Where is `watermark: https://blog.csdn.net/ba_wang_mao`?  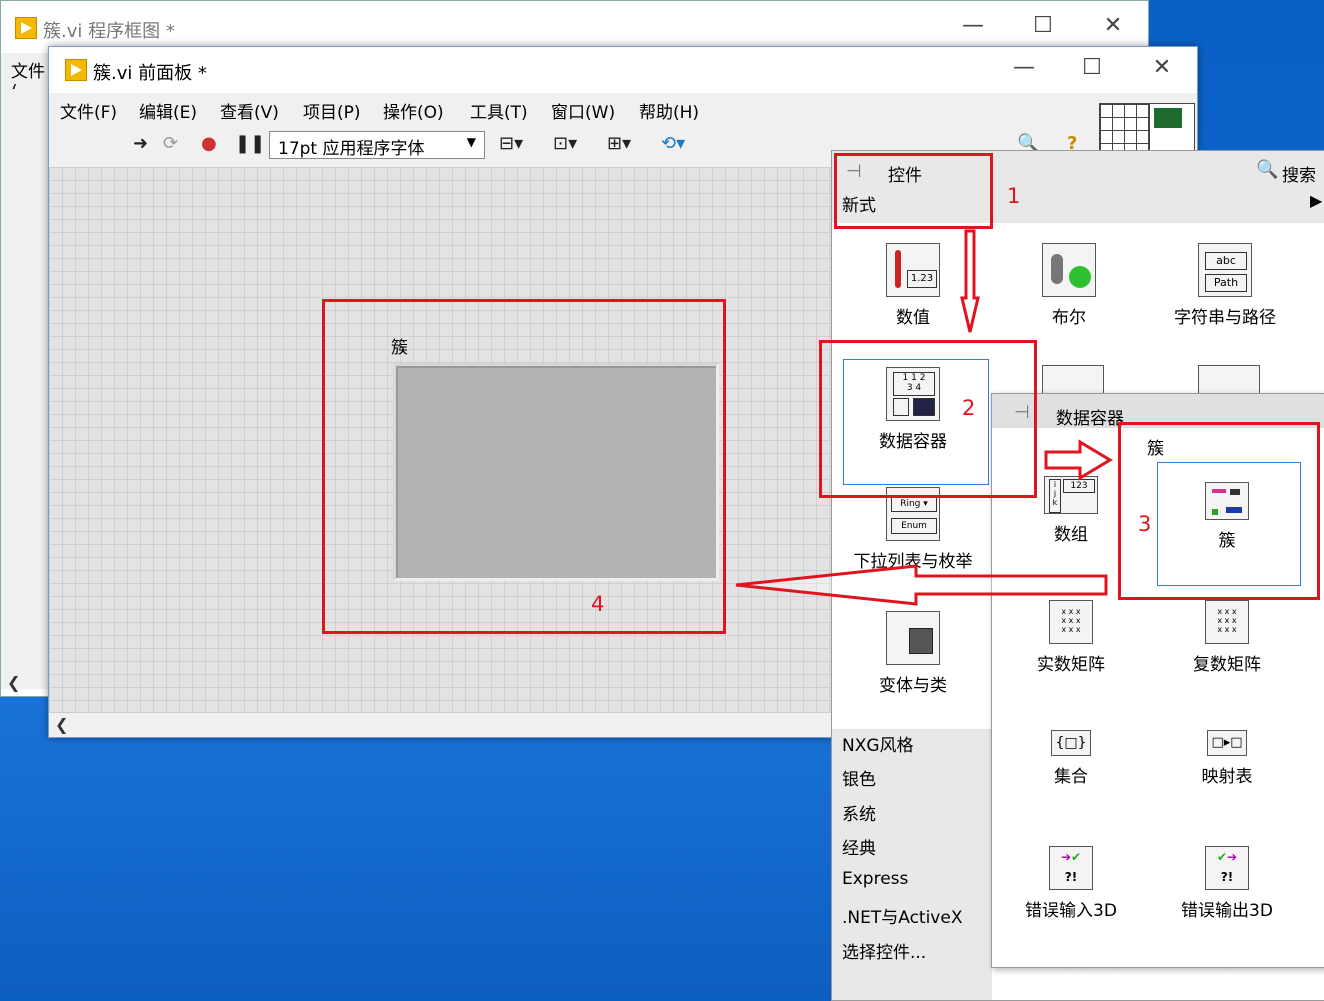 watermark: https://blog.csdn.net/ba_wang_mao is located at coordinates (1194, 979).